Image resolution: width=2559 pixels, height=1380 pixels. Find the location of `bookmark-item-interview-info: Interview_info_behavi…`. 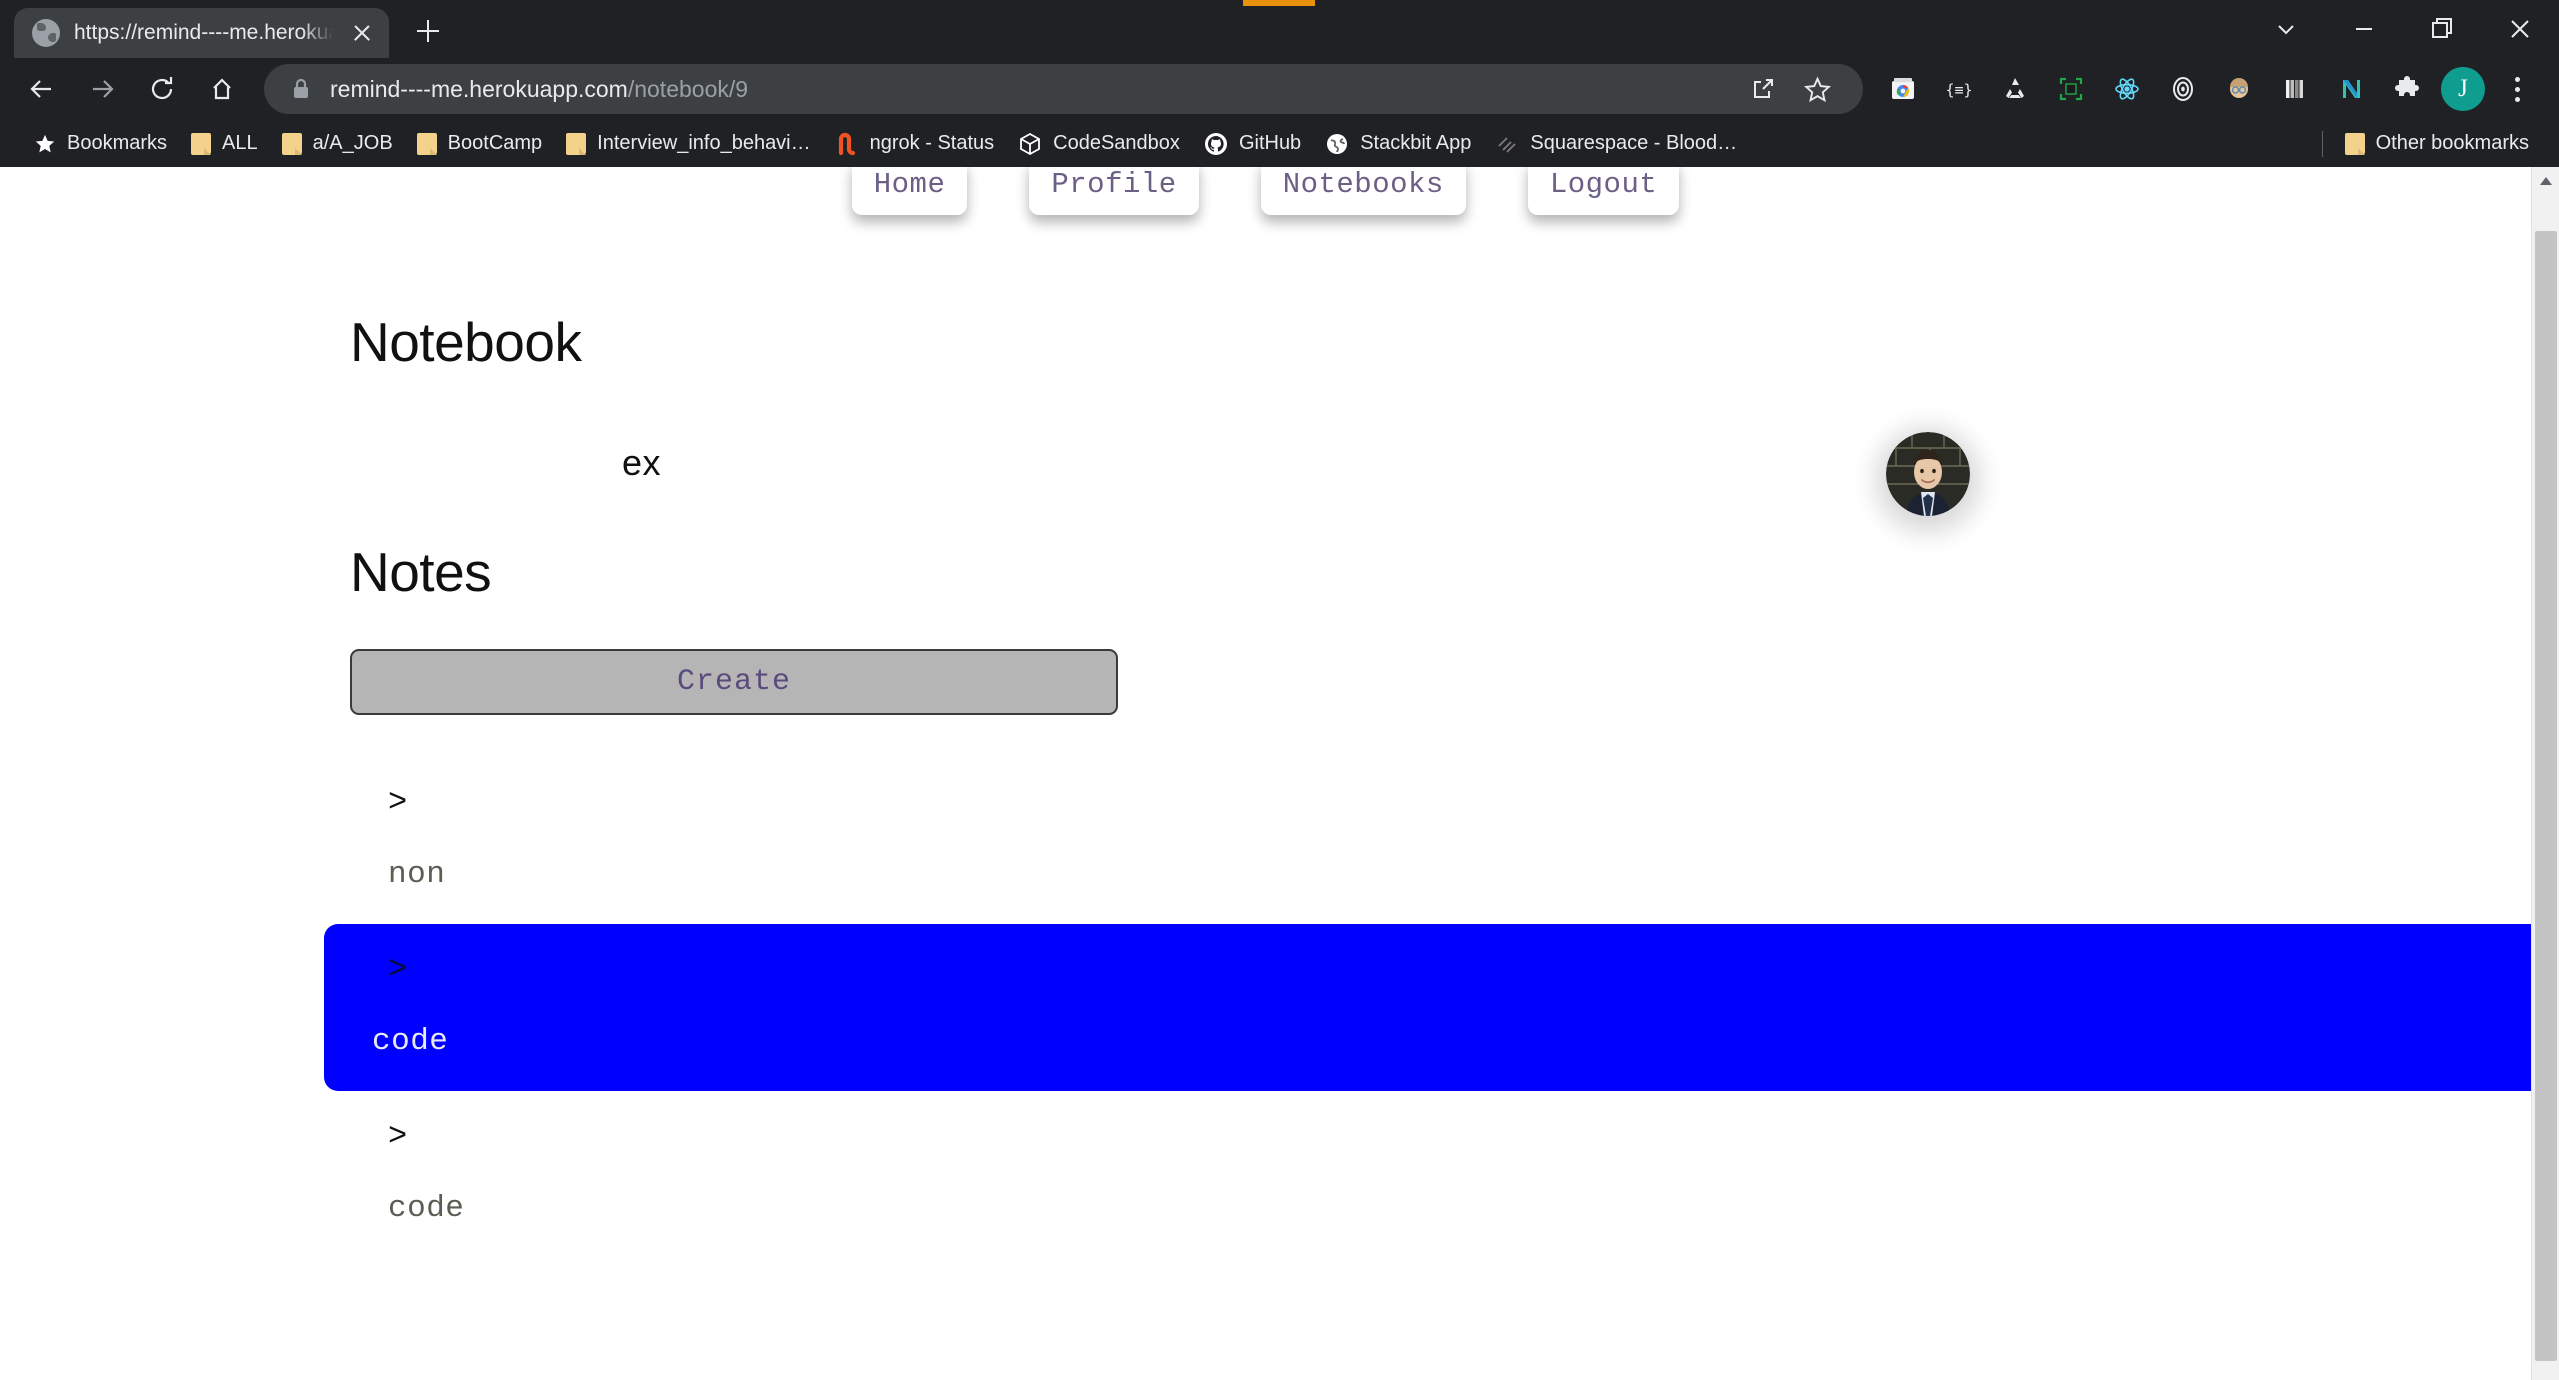

bookmark-item-interview-info: Interview_info_behavi… is located at coordinates (688, 143).